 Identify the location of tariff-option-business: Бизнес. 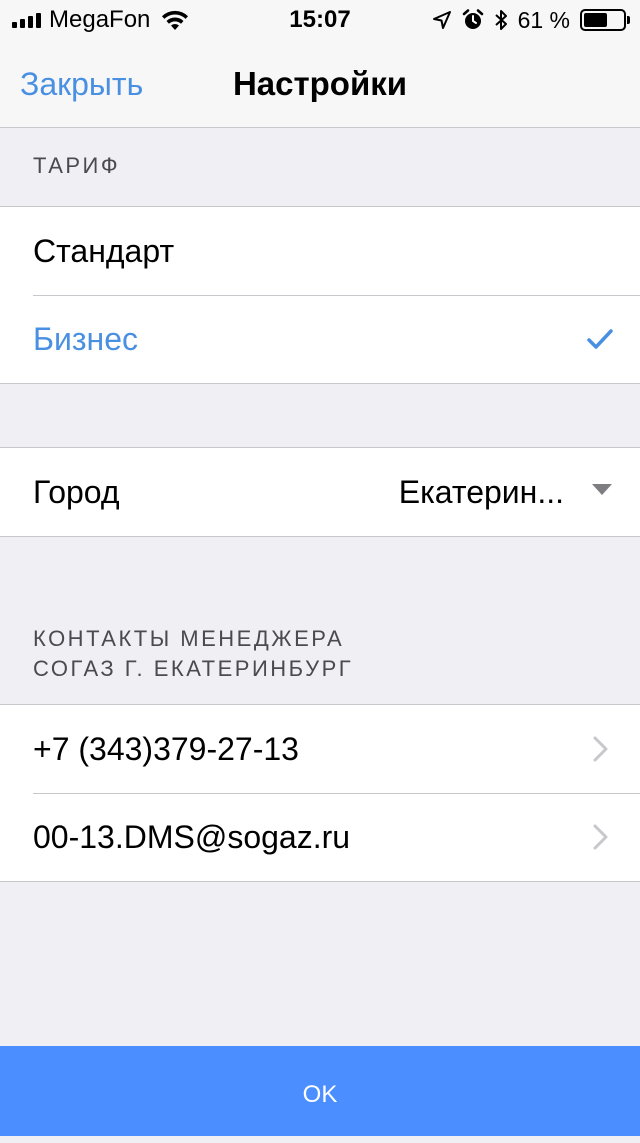
(320, 339).